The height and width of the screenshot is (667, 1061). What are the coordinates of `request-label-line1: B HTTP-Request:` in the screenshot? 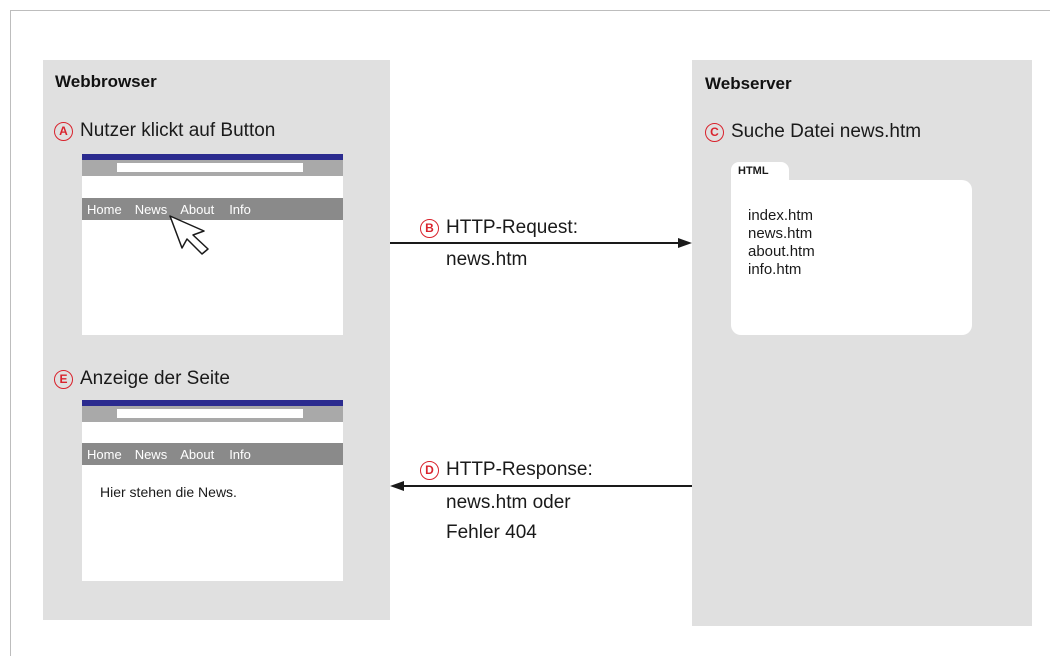 It's located at (499, 228).